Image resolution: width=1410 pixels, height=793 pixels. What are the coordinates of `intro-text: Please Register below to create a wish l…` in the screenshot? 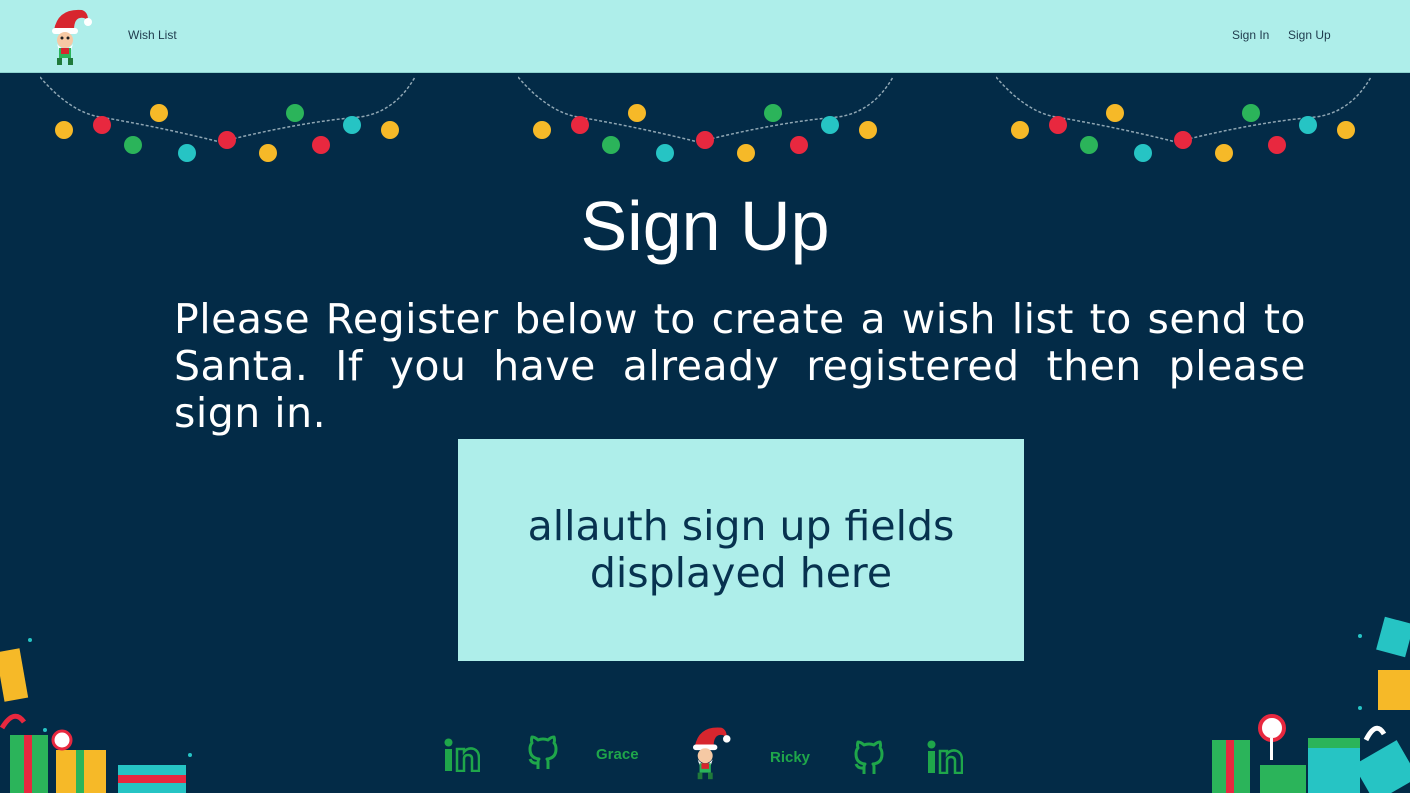 It's located at (740, 366).